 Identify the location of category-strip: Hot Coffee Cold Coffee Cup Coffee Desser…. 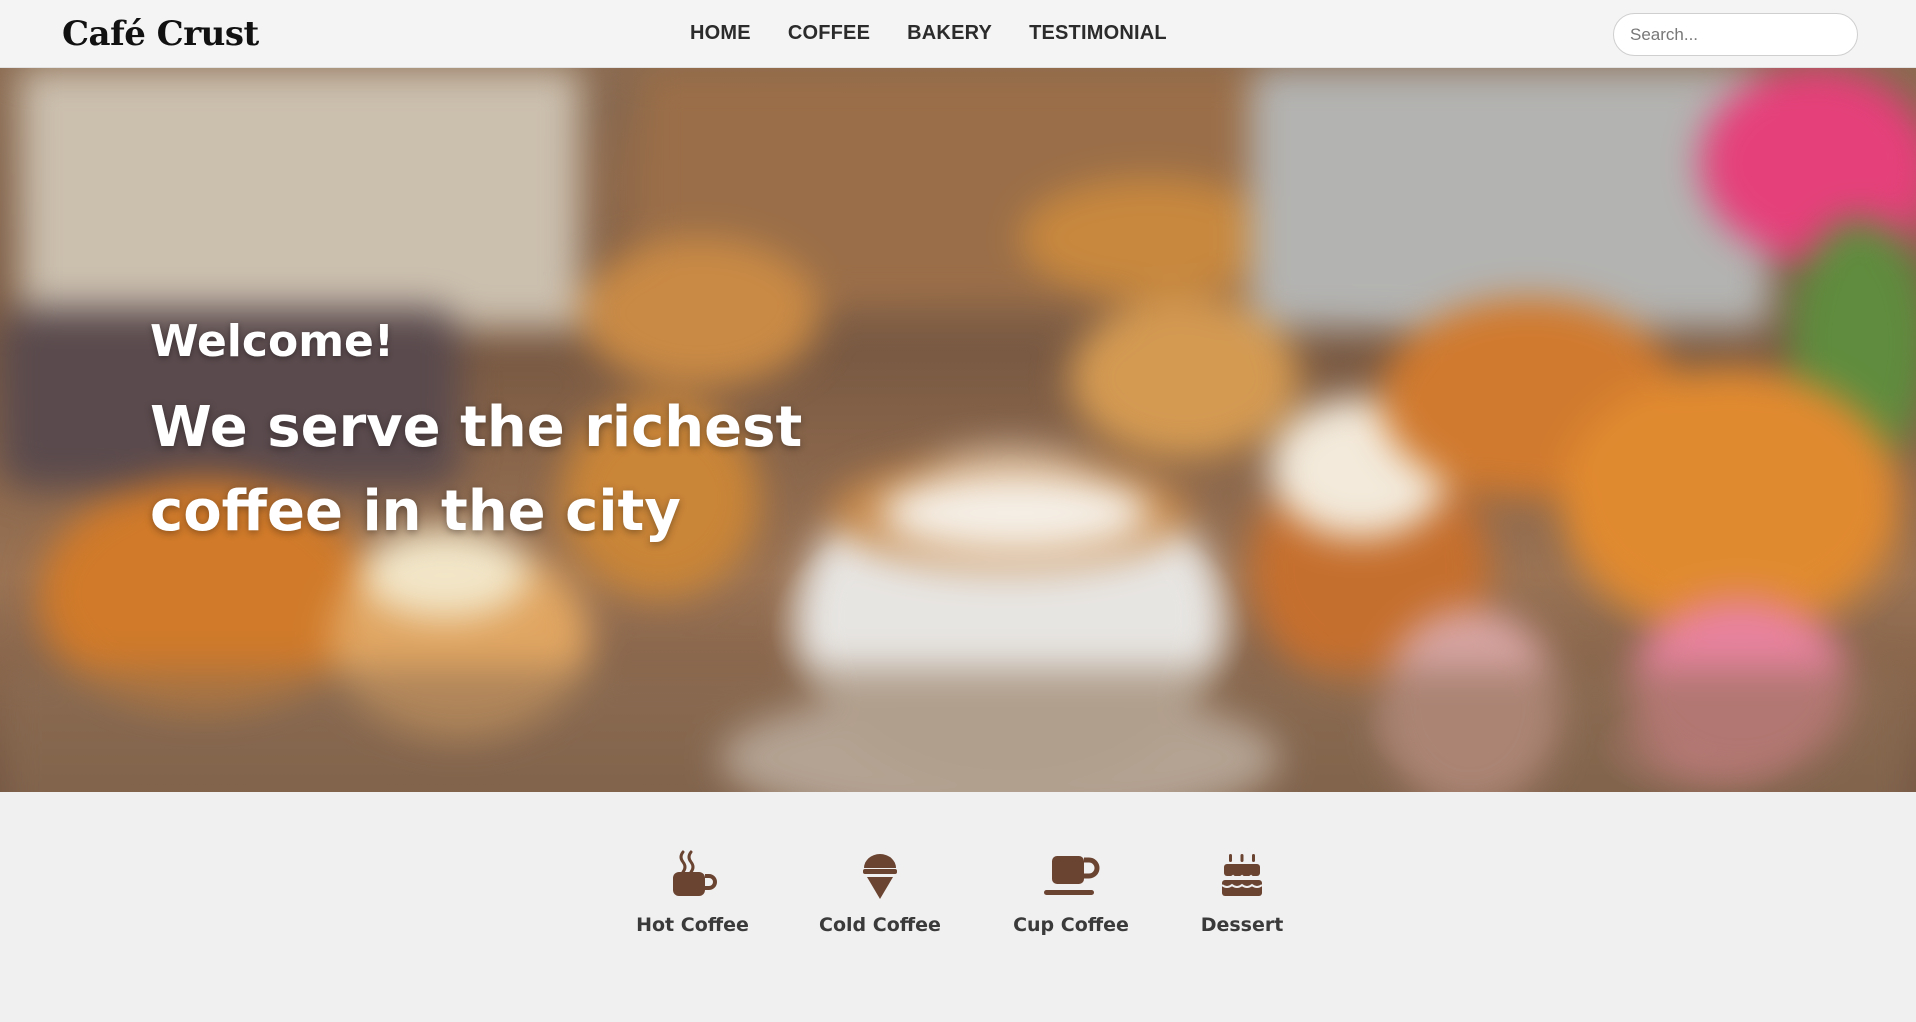
(958, 905).